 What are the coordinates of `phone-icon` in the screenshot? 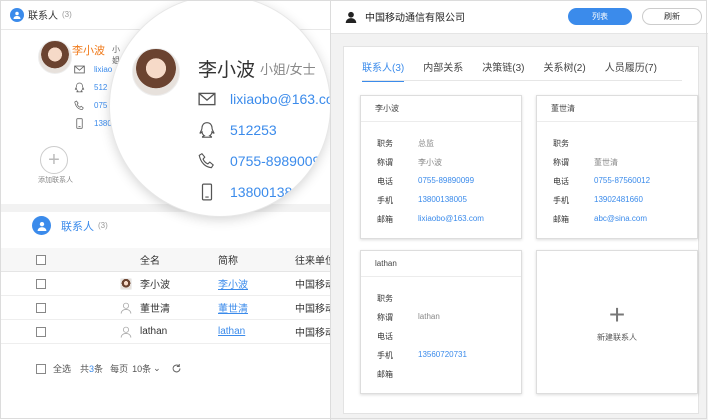 It's located at (79, 105).